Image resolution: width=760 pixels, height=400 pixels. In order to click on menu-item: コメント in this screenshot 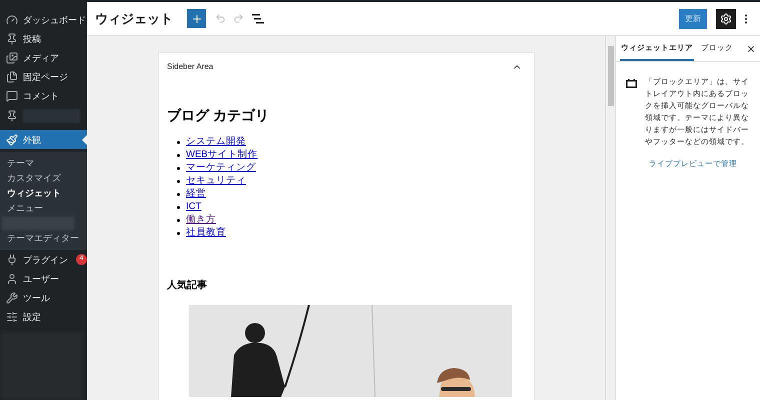, I will do `click(43, 95)`.